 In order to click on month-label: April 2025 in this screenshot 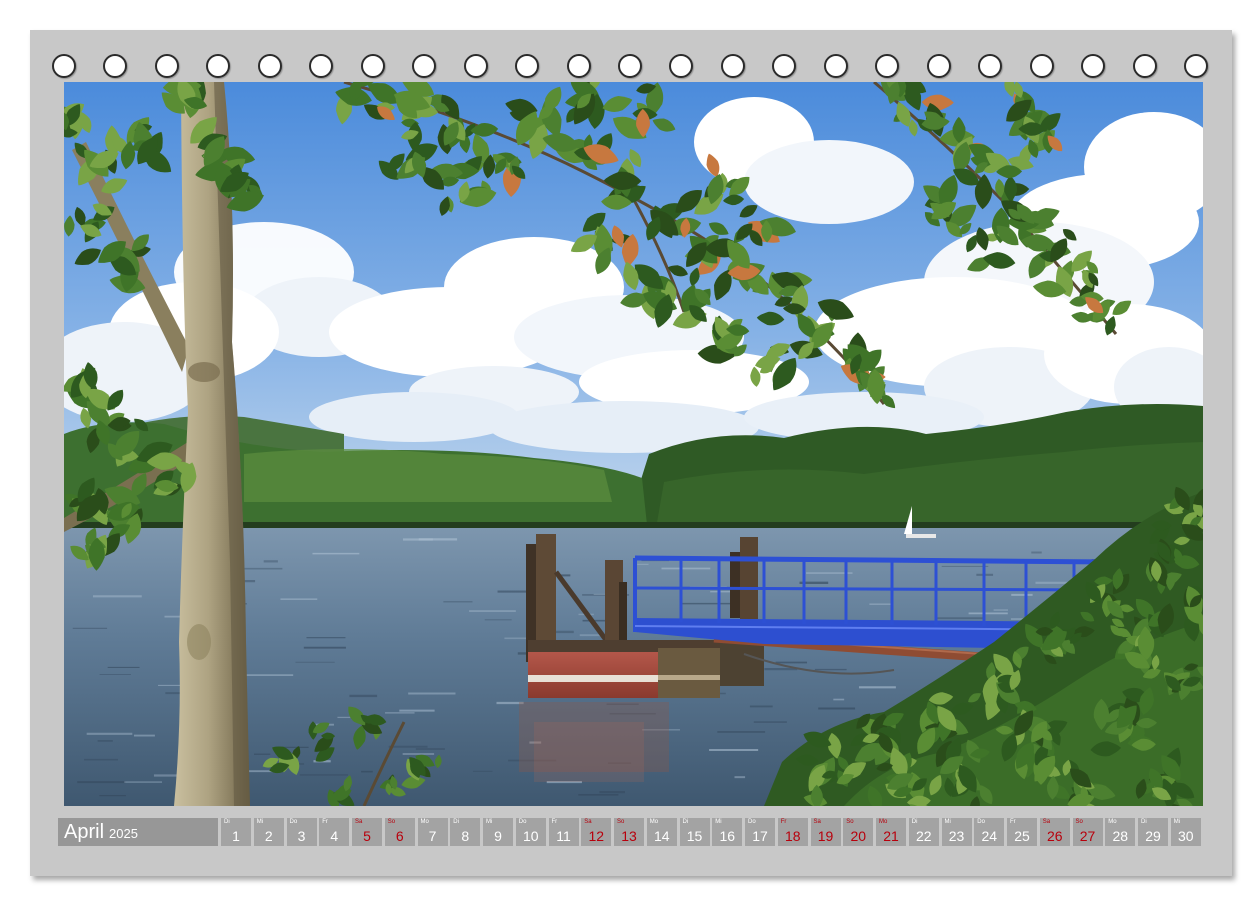, I will do `click(138, 832)`.